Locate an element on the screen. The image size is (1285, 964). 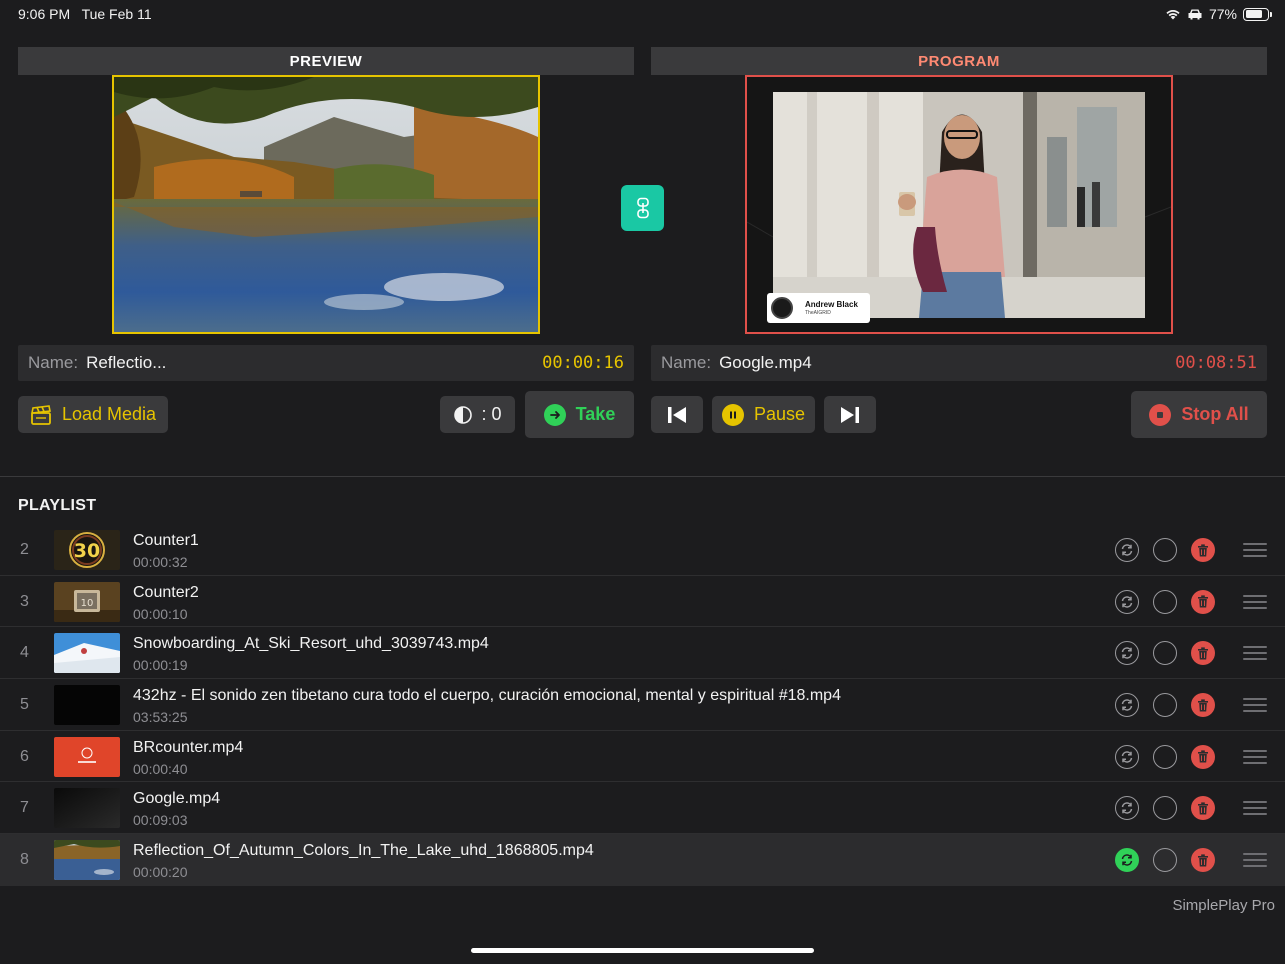
playlist-item-title: Google.mp4 is located at coordinates (177, 799).